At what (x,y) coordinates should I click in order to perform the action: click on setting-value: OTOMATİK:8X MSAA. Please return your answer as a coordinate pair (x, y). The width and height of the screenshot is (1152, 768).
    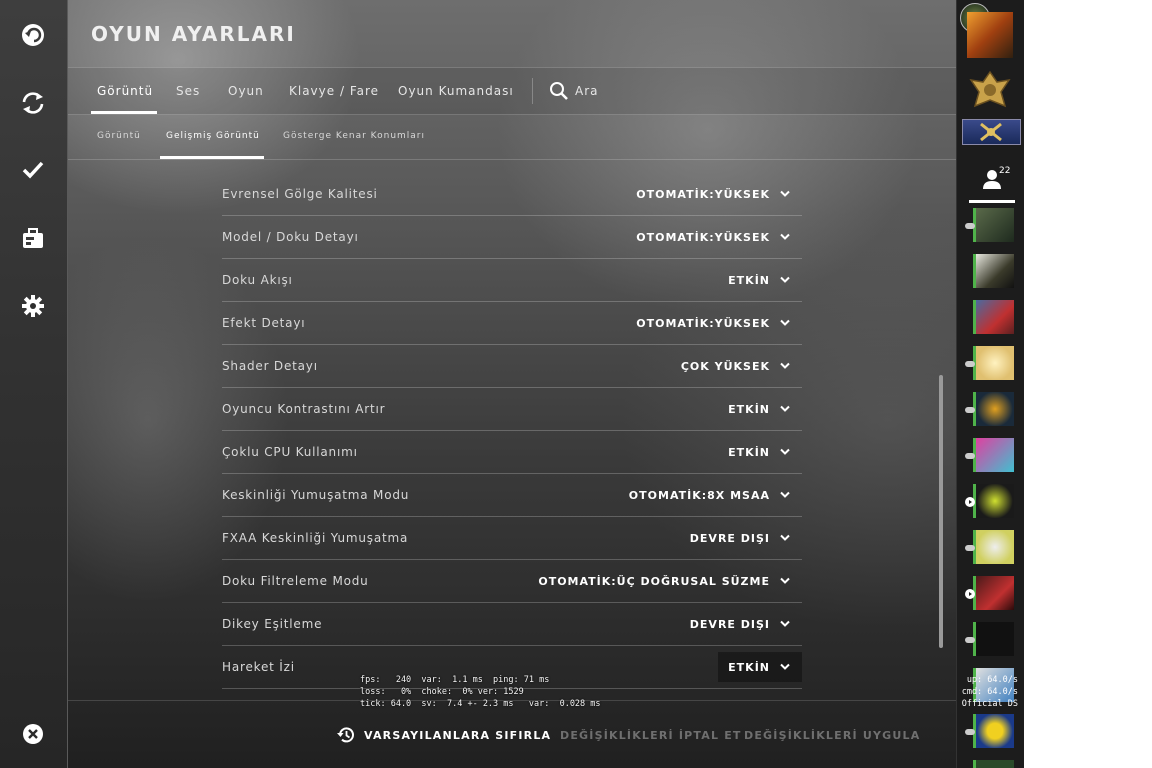
    Looking at the image, I should click on (699, 495).